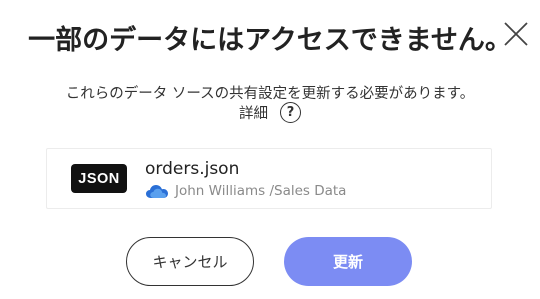  I want to click on details-link: 詳細, so click(253, 112).